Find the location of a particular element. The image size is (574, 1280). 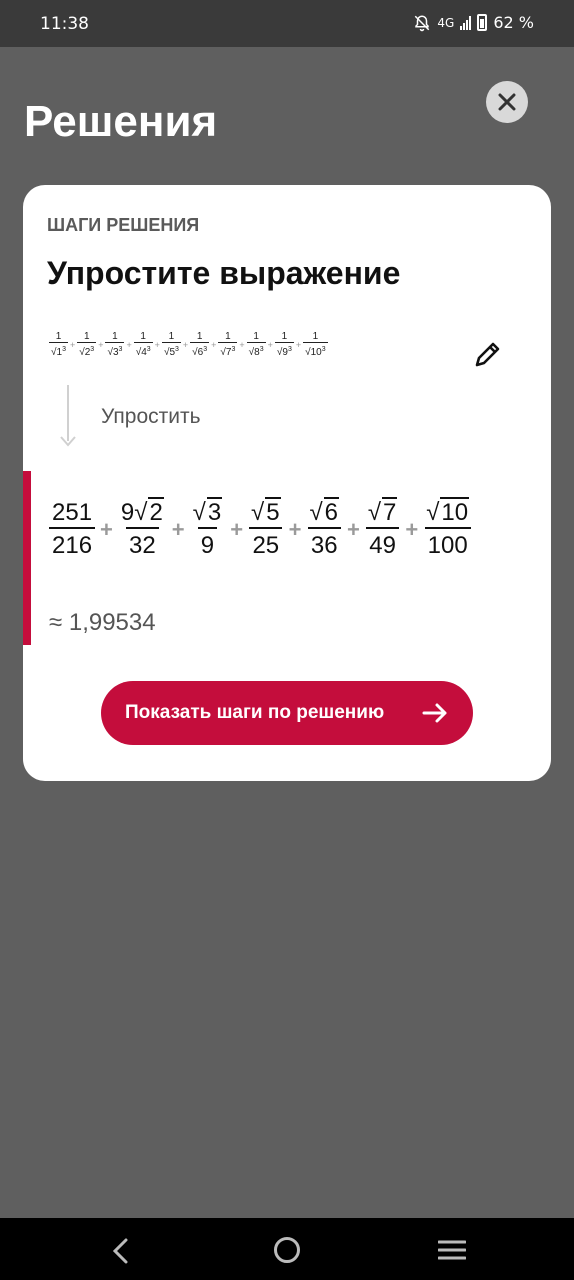

fraction-numerator: √3 is located at coordinates (207, 511).